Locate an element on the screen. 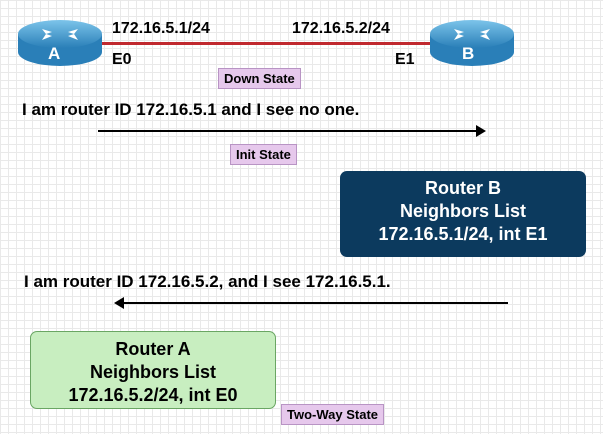 The height and width of the screenshot is (434, 603). arrow-left is located at coordinates (311, 303).